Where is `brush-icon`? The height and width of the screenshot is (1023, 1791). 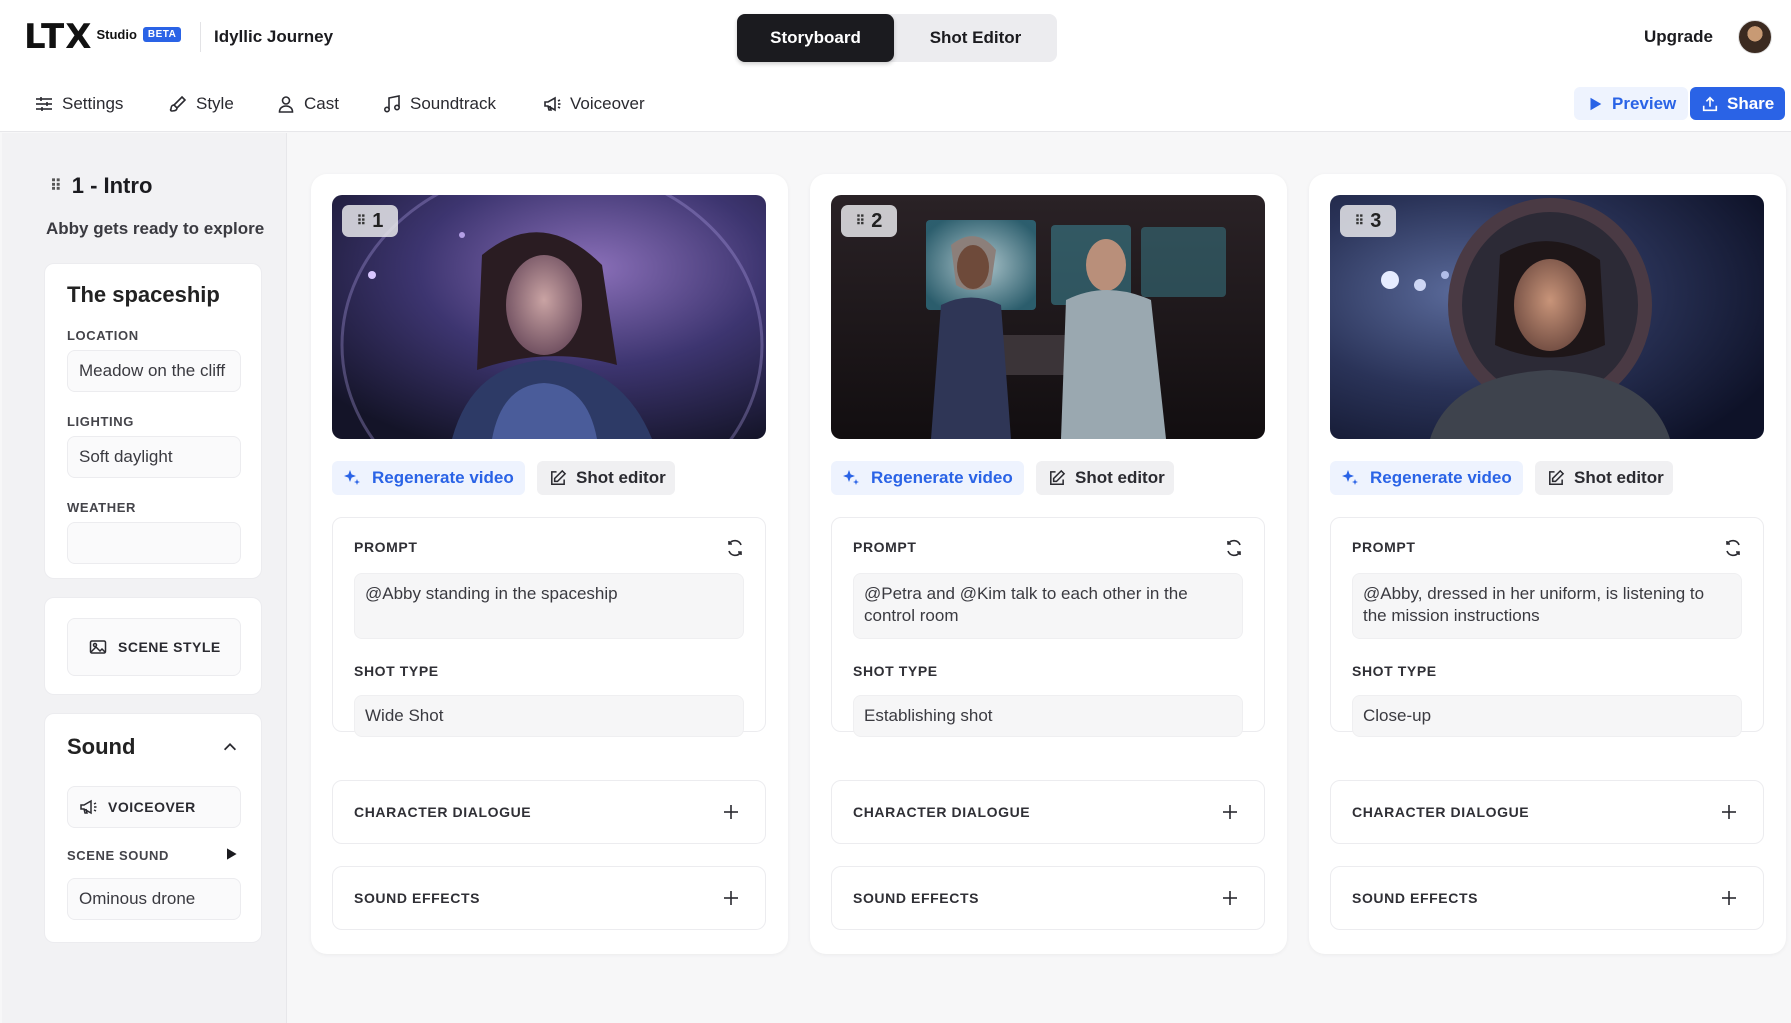
brush-icon is located at coordinates (178, 103).